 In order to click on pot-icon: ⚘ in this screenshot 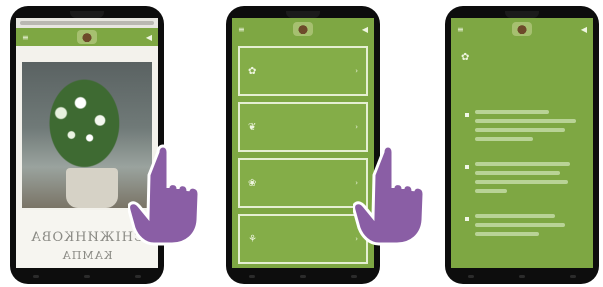, I will do `click(252, 239)`.